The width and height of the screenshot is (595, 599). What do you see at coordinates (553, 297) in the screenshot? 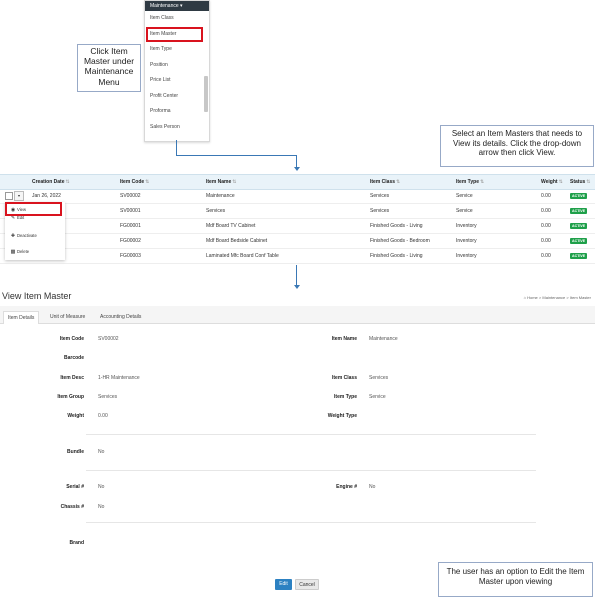
I see `breadcrumb-maintenance: Maintenance` at bounding box center [553, 297].